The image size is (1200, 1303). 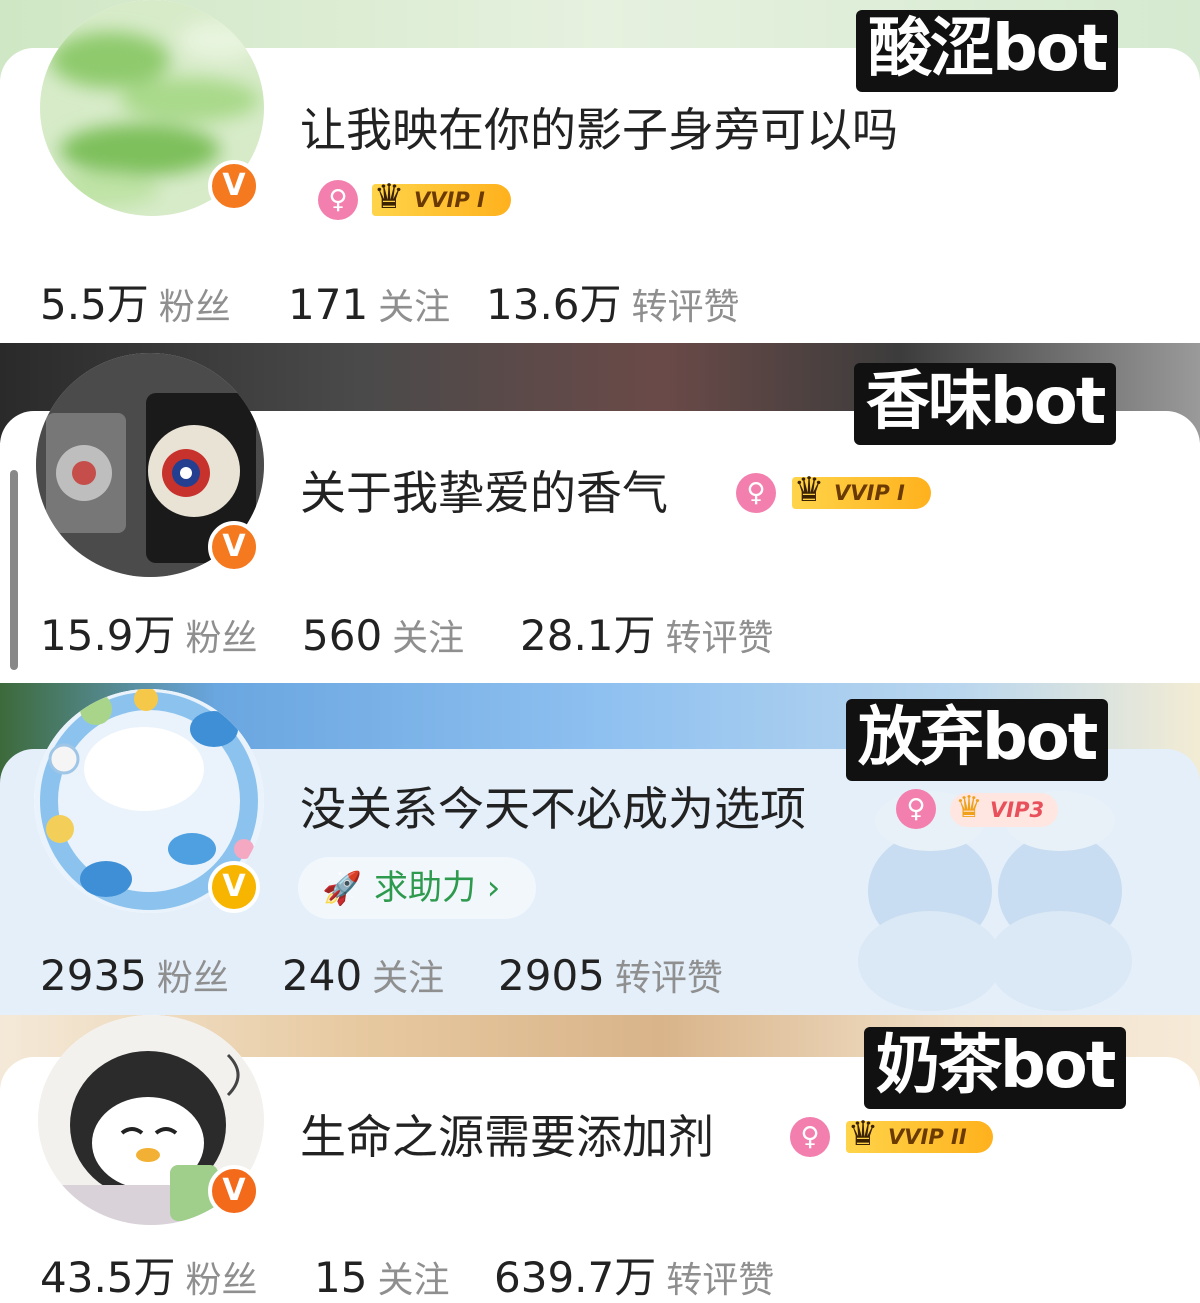 What do you see at coordinates (507, 1137) in the screenshot?
I see `profile-bio: 生命之源需要添加剂` at bounding box center [507, 1137].